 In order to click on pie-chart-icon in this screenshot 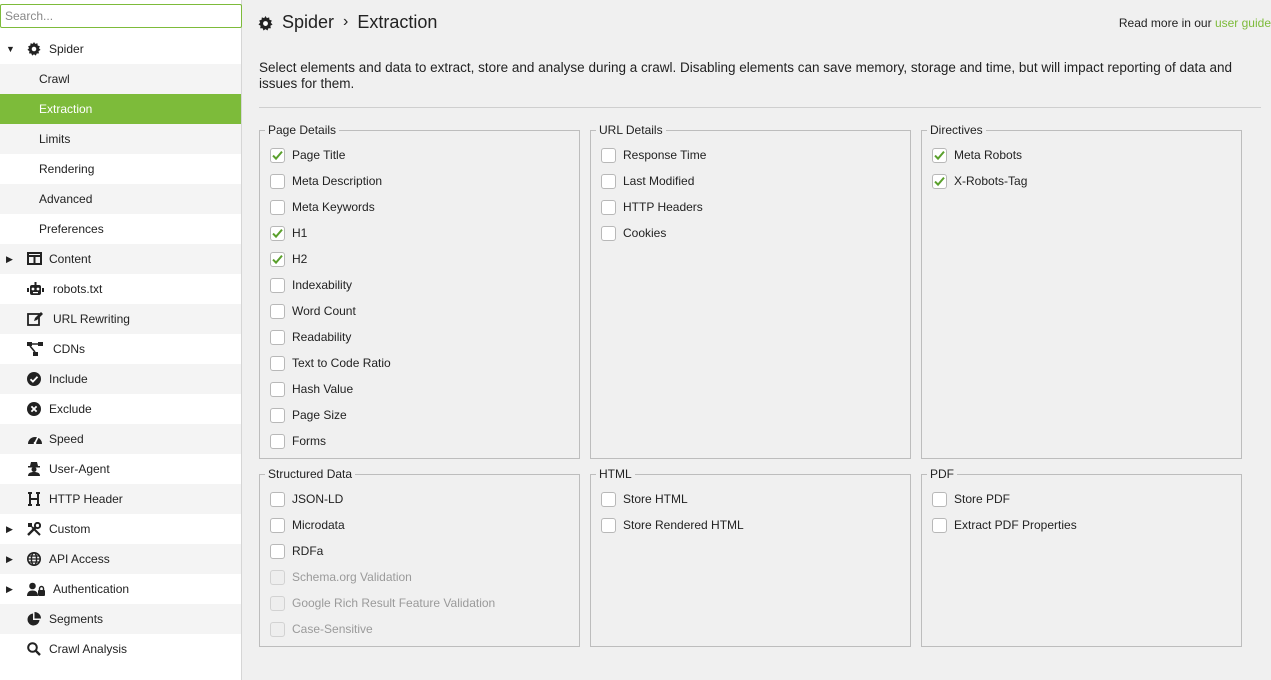, I will do `click(34, 619)`.